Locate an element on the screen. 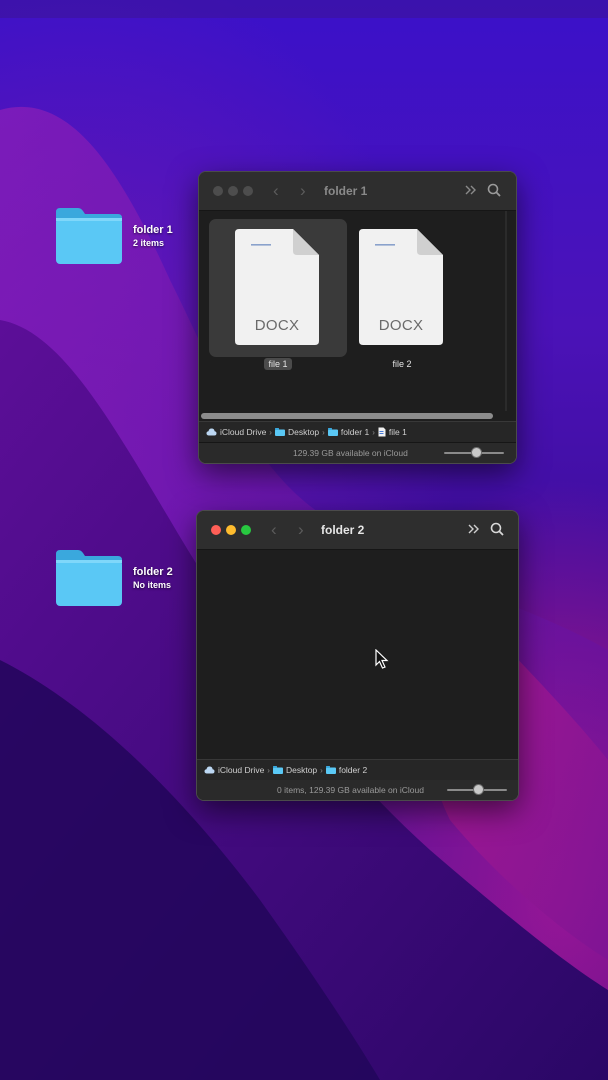 This screenshot has height=1080, width=608. file-name-text: file 2 is located at coordinates (402, 364).